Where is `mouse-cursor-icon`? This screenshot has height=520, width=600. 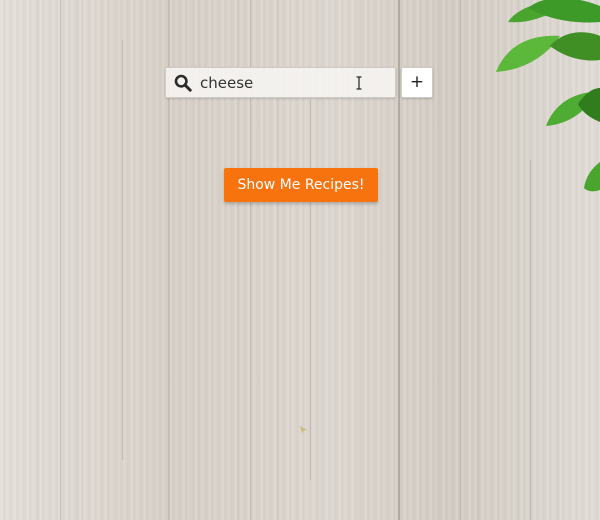 mouse-cursor-icon is located at coordinates (303, 430).